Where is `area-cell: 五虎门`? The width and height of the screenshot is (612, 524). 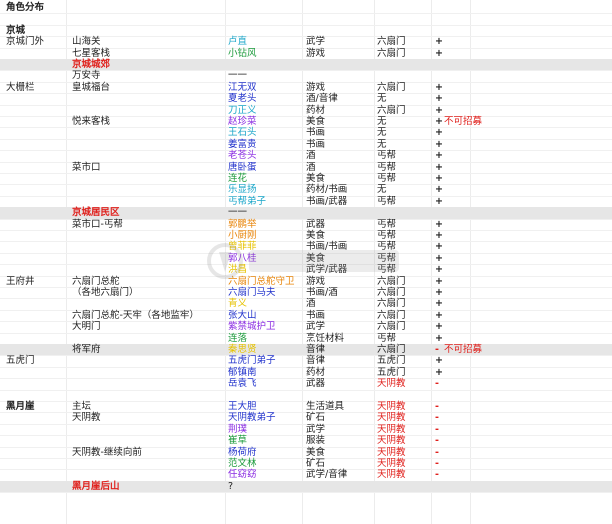
area-cell: 五虎门 is located at coordinates (20, 361).